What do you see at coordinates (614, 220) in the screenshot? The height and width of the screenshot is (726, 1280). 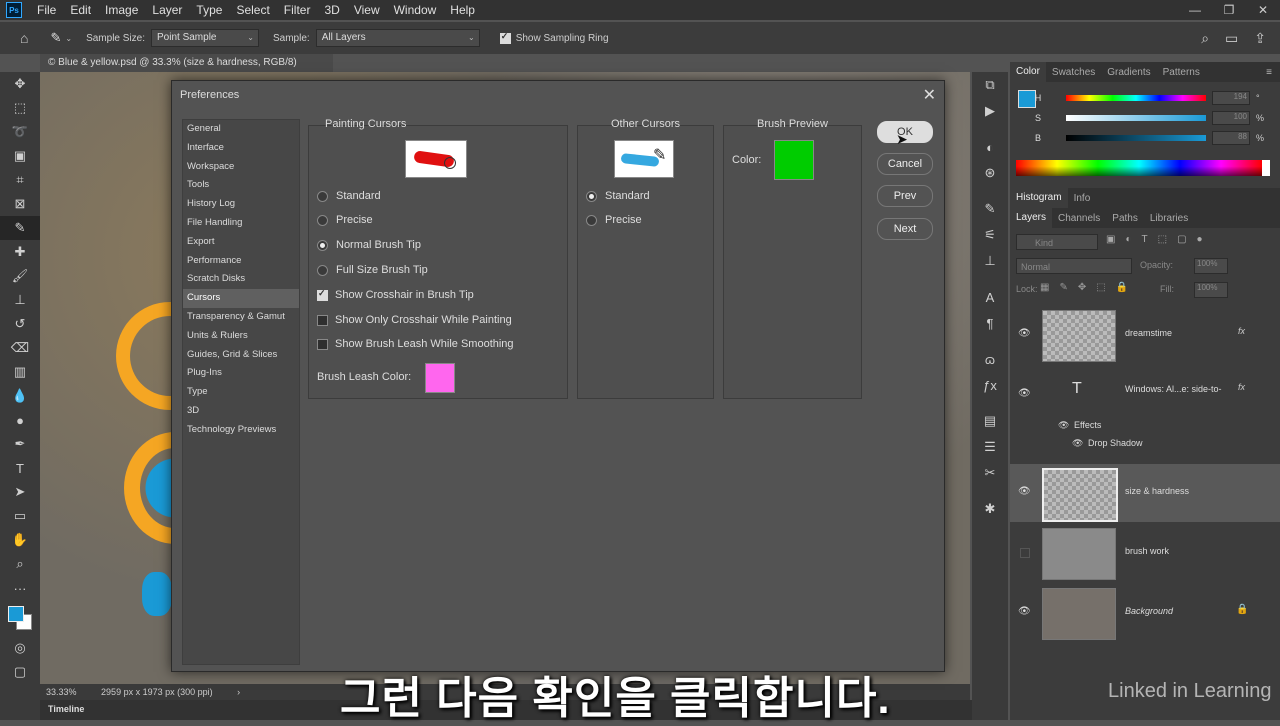 I see `other-option-precise: Precise` at bounding box center [614, 220].